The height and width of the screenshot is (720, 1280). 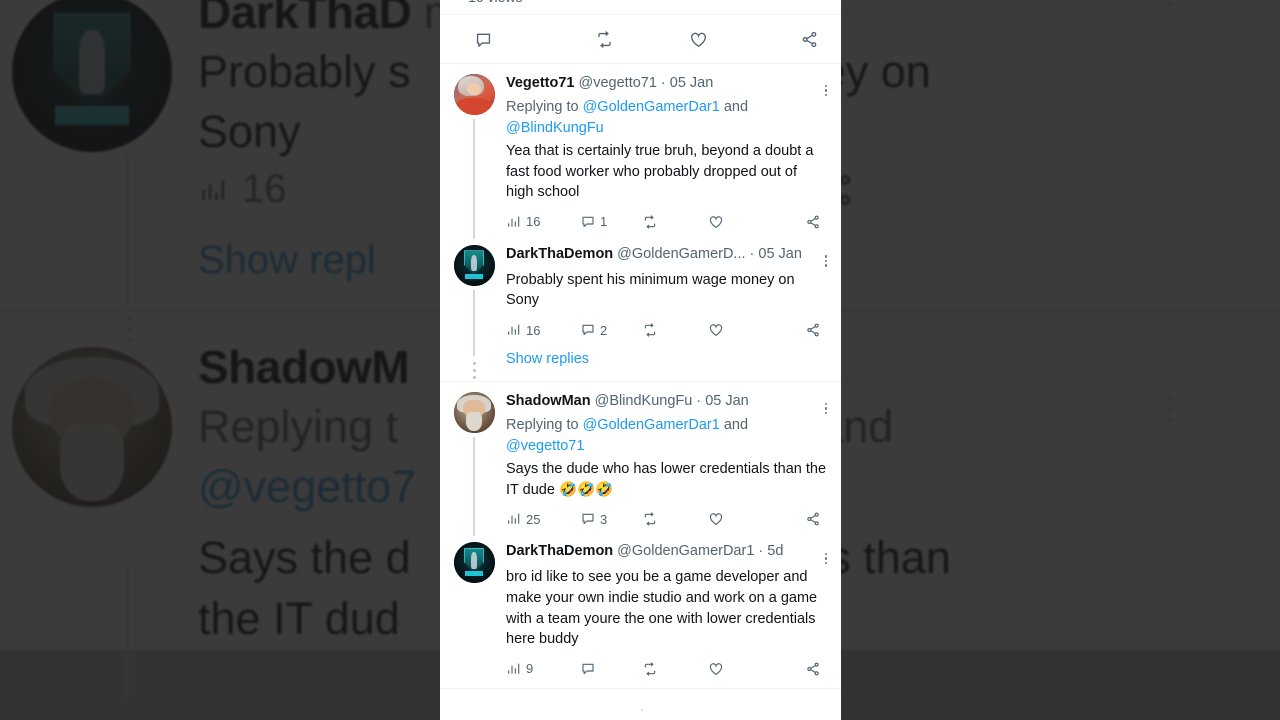 I want to click on show-replies-link: Show replies, so click(x=666, y=363).